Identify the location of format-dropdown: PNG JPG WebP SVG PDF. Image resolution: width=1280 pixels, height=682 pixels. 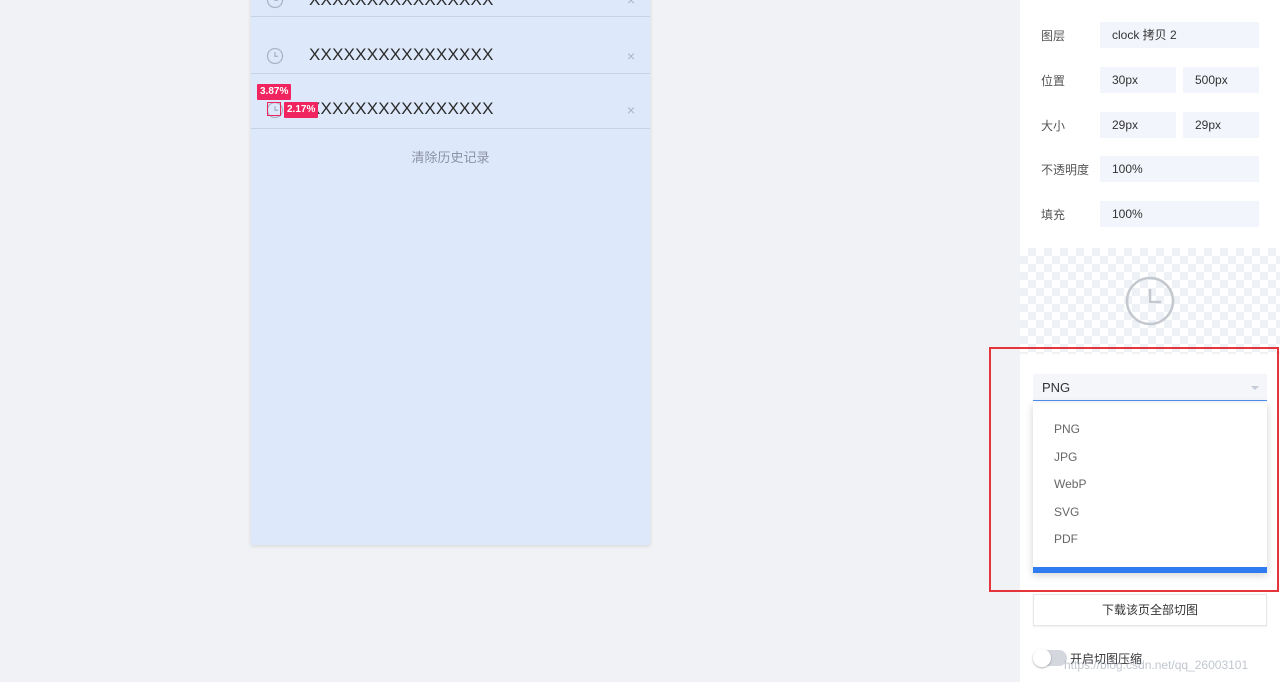
(1150, 488).